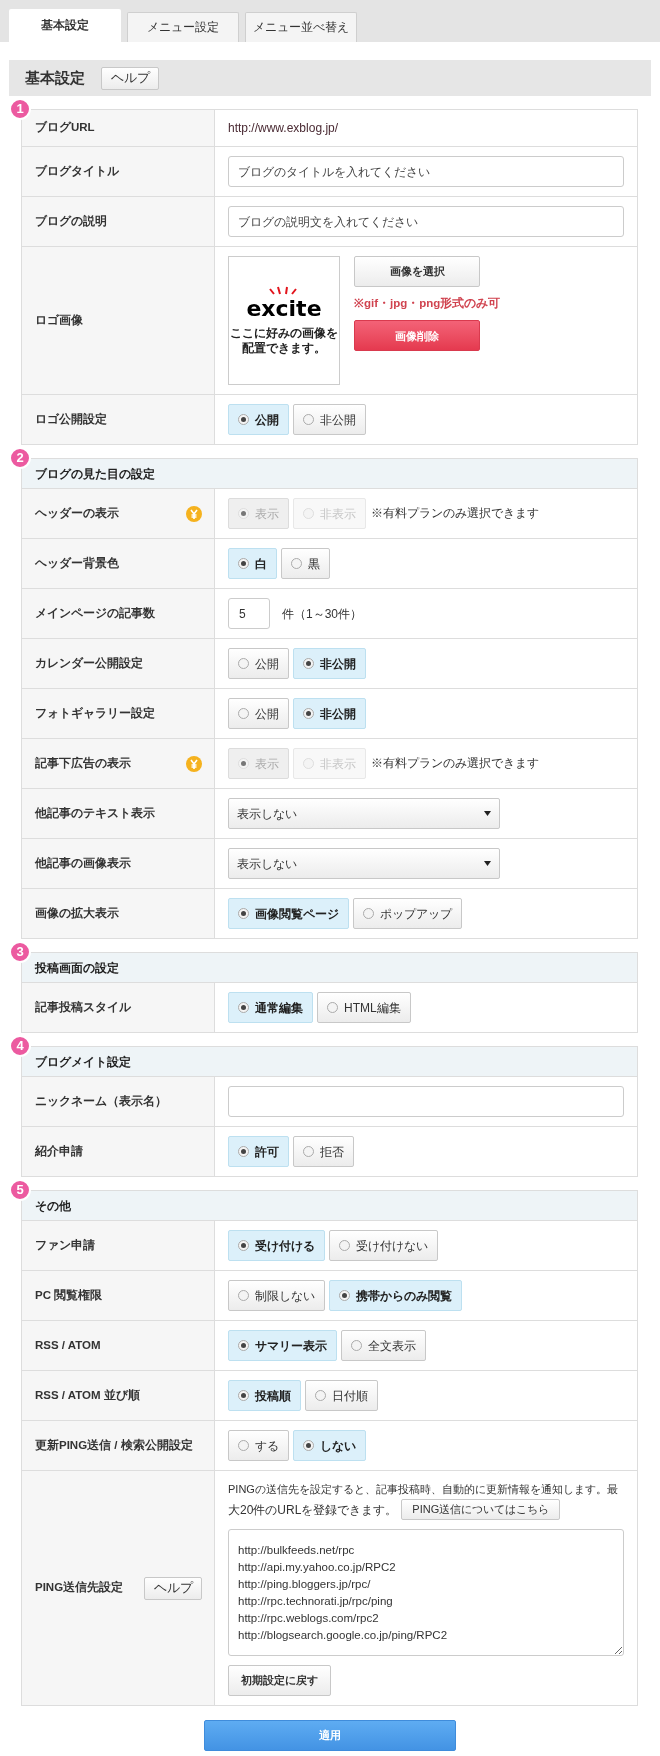 This screenshot has height=1756, width=660. Describe the element at coordinates (323, 1151) in the screenshot. I see `radio-option: 拒否` at that location.